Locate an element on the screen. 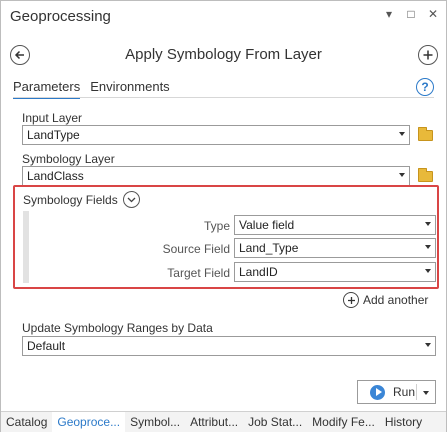  bottom-tab-catalog: Catalog is located at coordinates (26, 422).